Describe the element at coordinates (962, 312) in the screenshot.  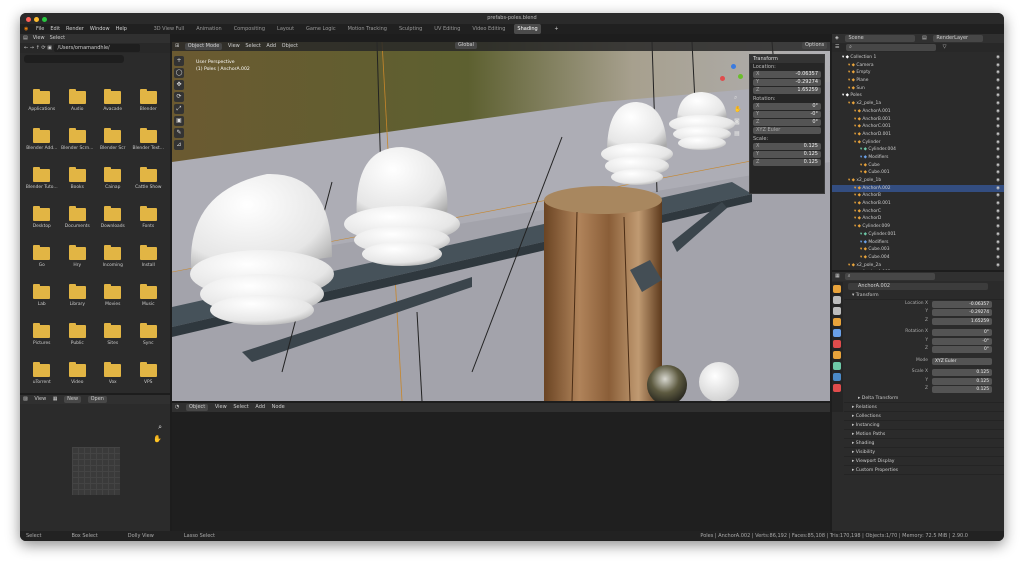
I see `property-value-field: -0.29274` at that location.